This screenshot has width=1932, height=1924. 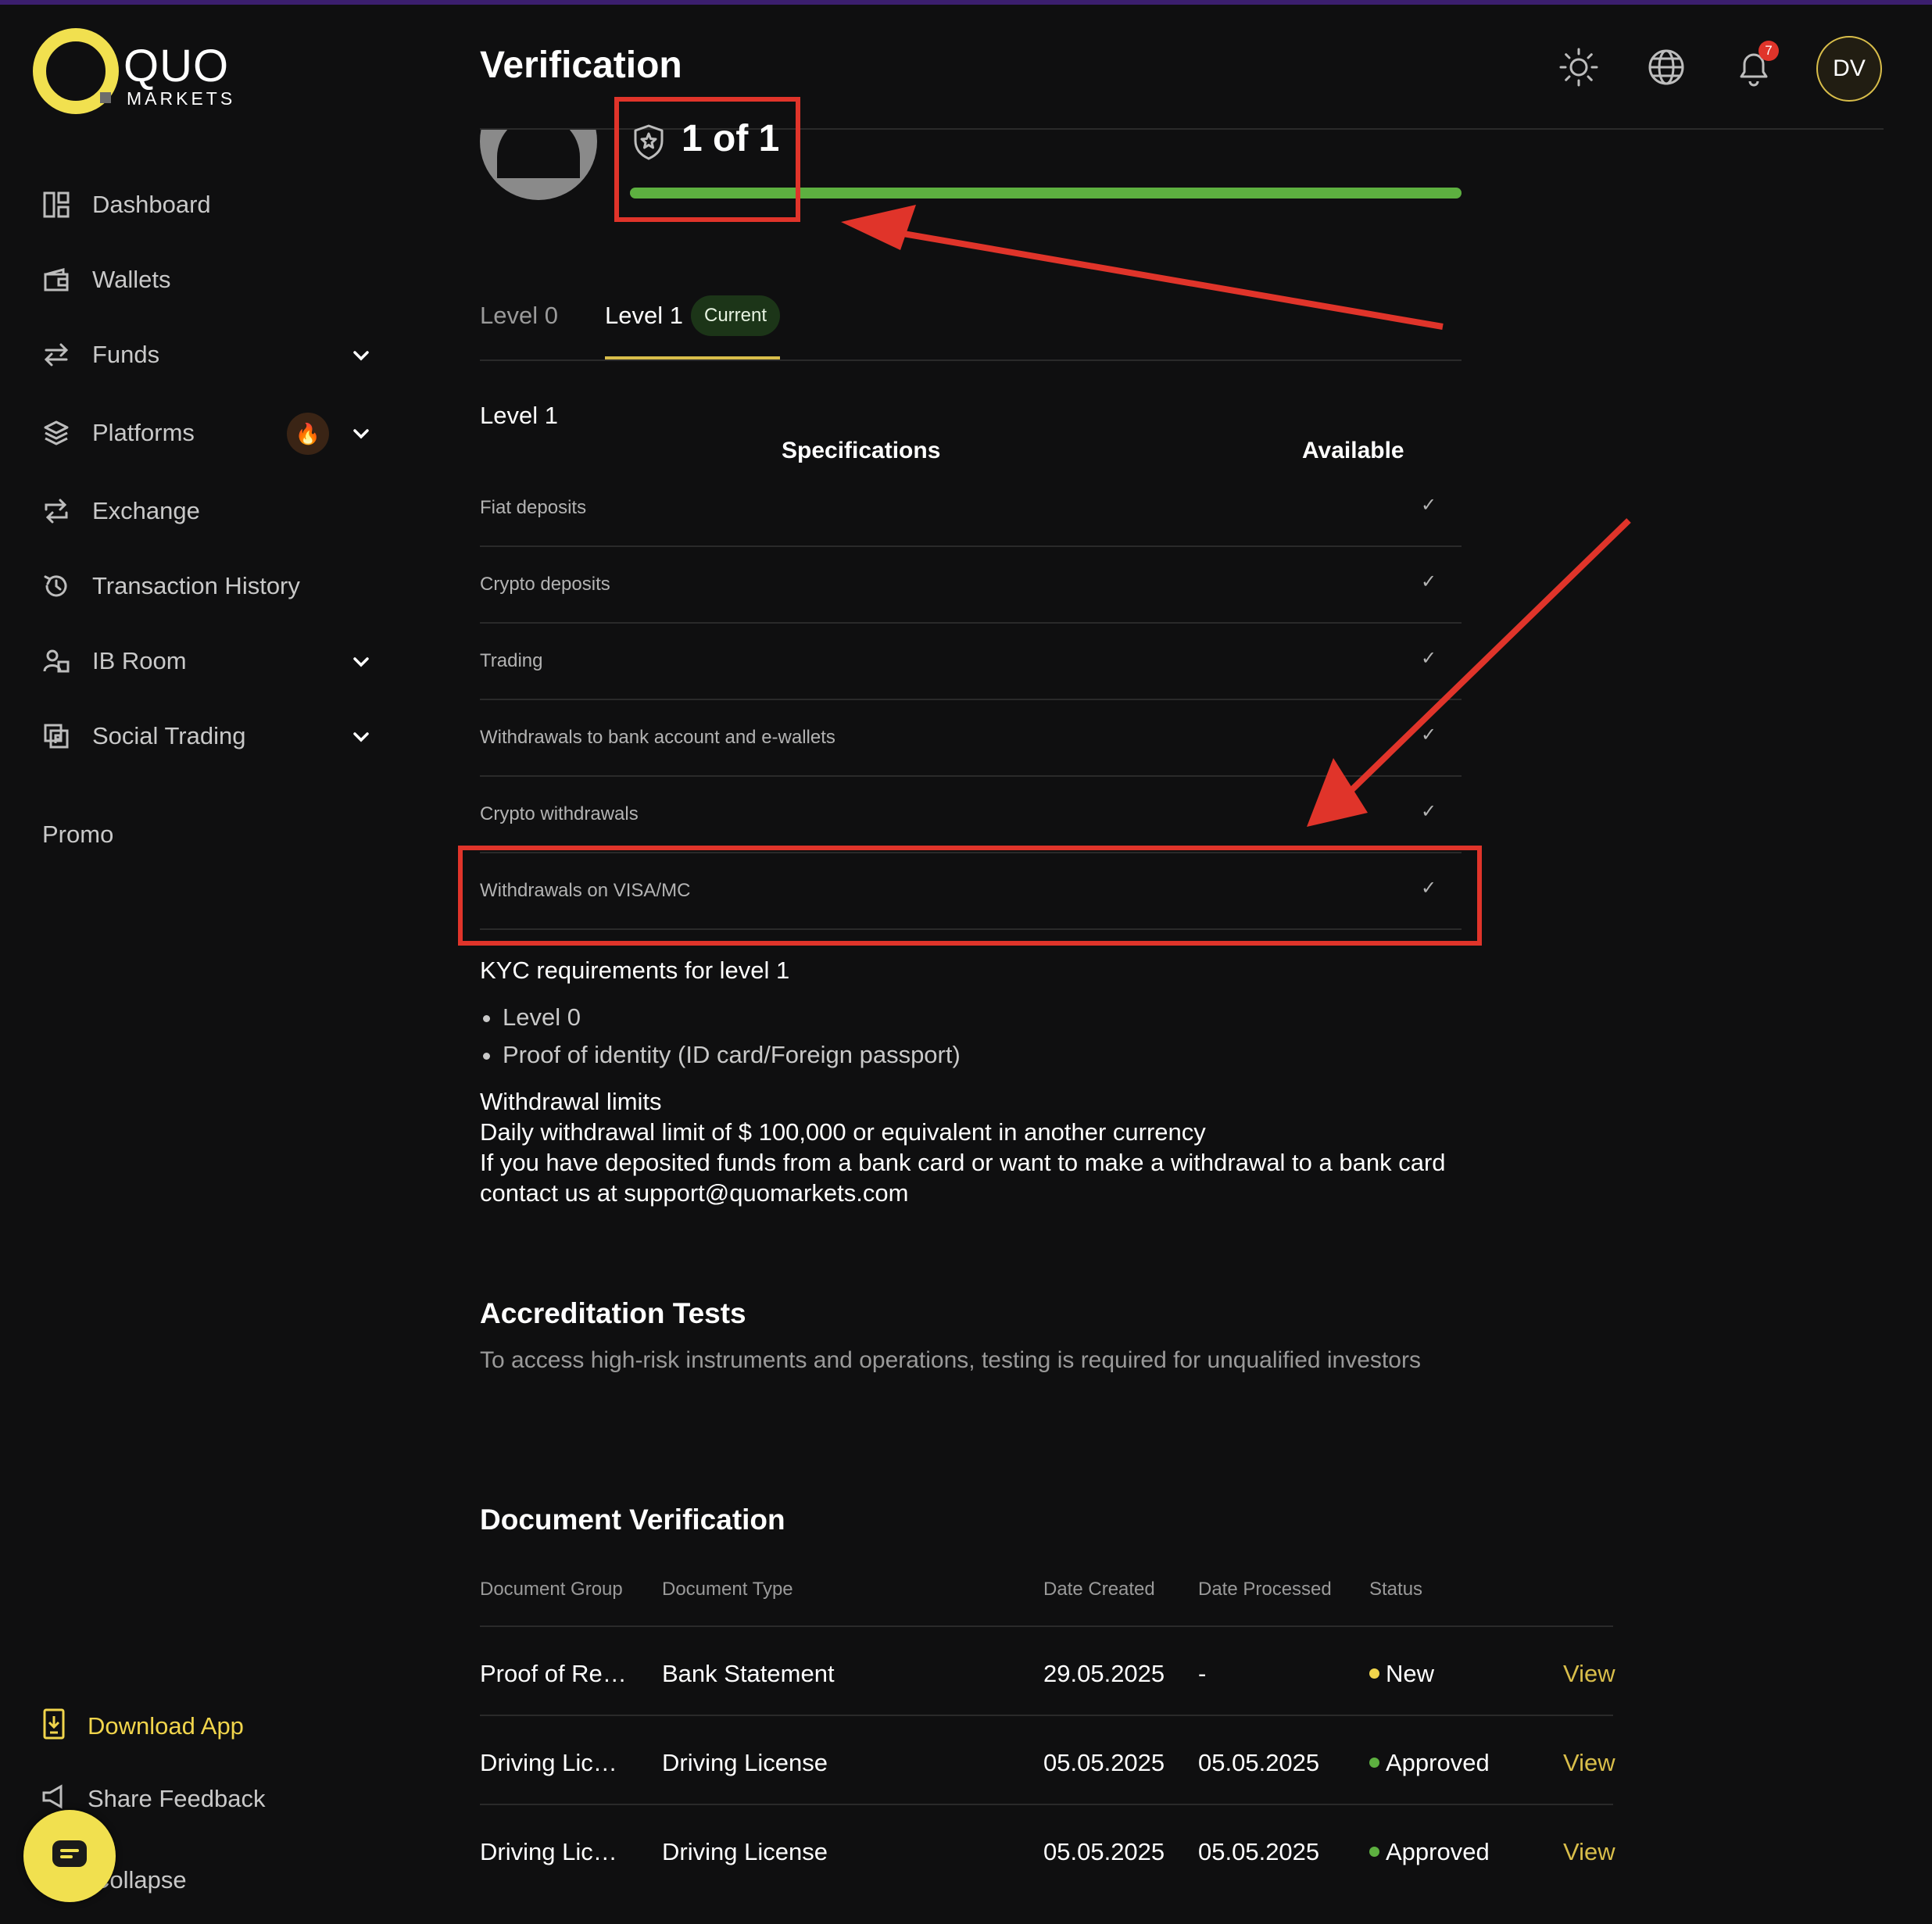 I want to click on specifications-header: Specifications, so click(x=861, y=451).